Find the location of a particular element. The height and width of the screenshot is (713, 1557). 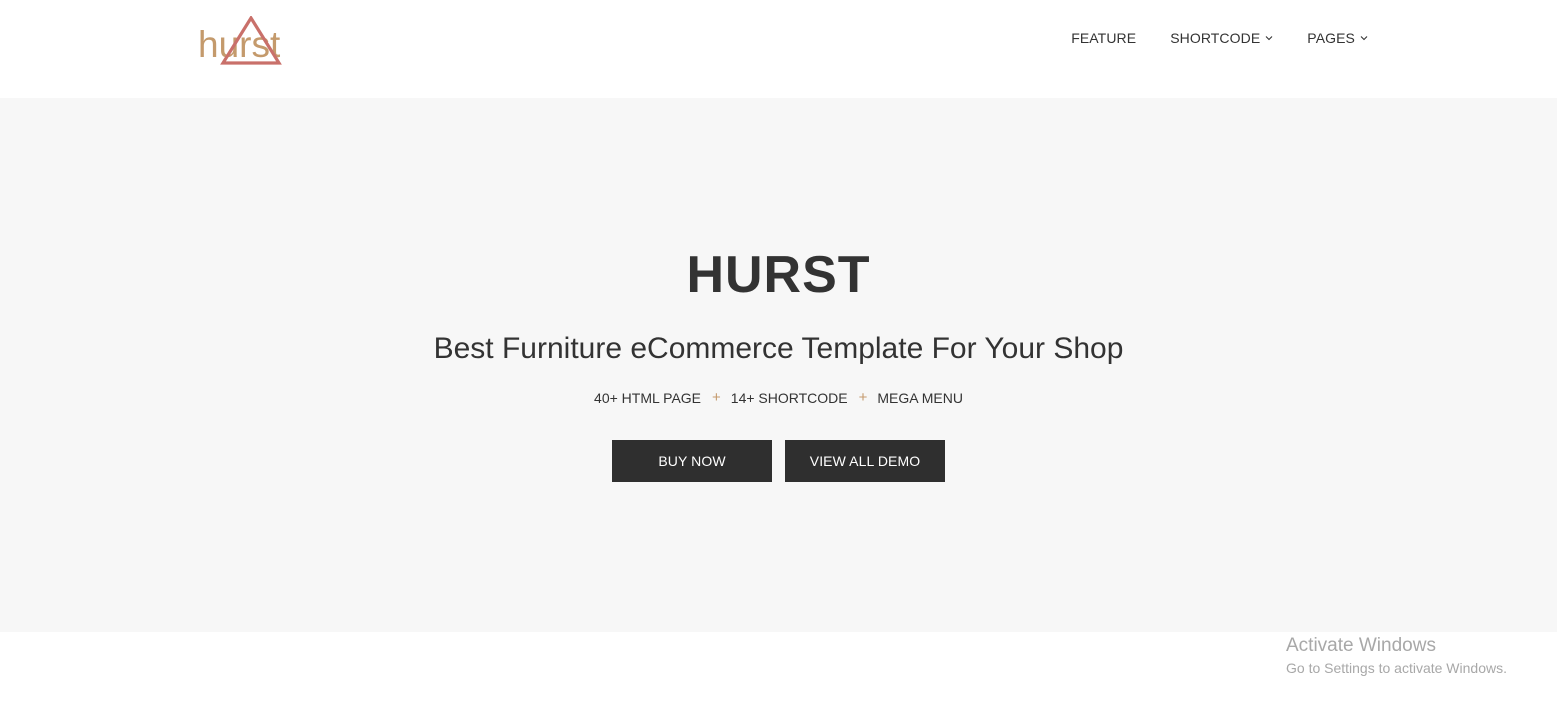

nav-item-label: FEATURE is located at coordinates (1104, 38).